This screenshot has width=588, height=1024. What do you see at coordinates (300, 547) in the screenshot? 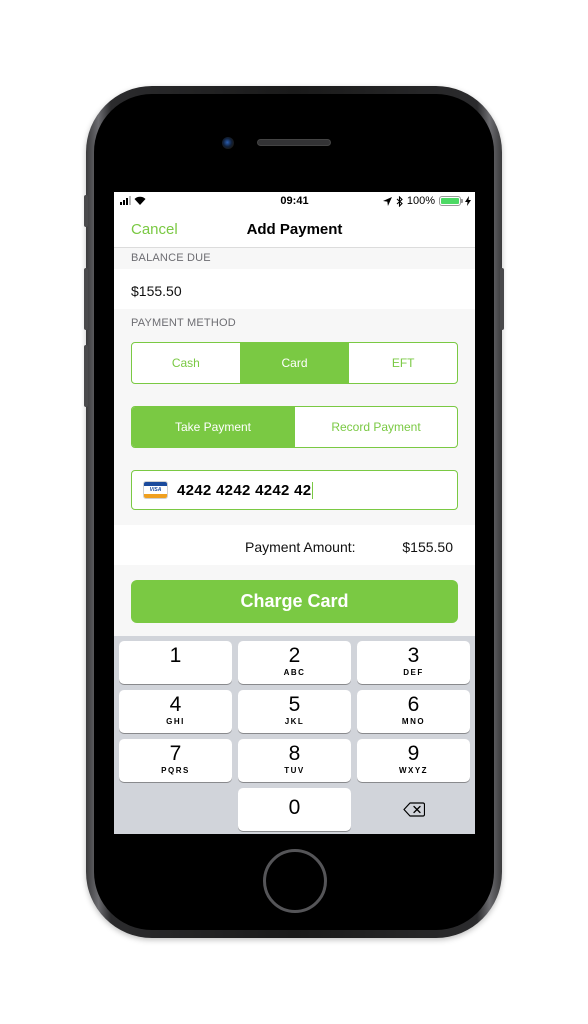
I see `payment-amount-label: Payment Amount:` at bounding box center [300, 547].